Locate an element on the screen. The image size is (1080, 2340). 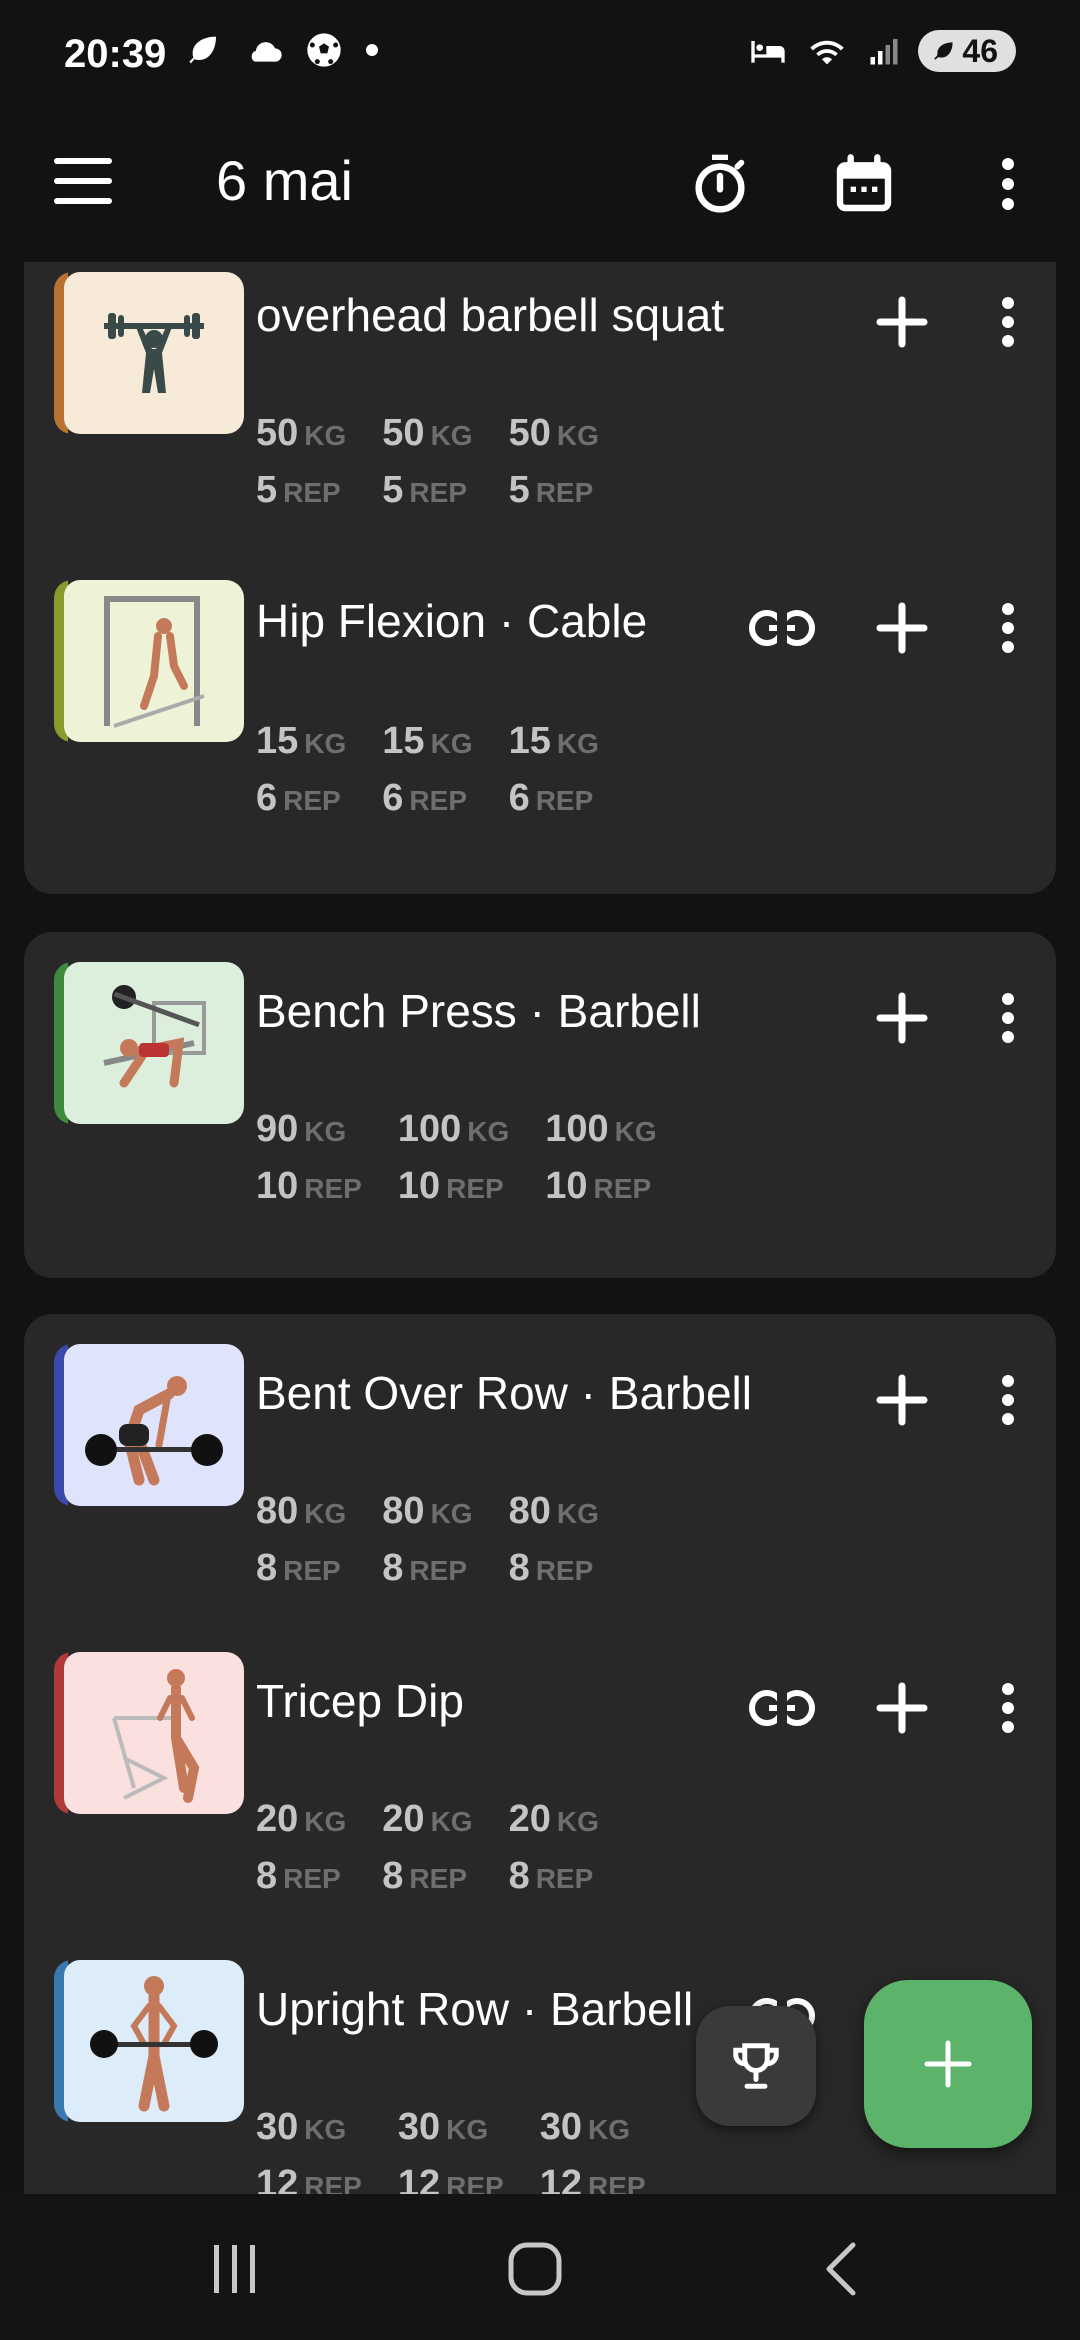
calendar-button is located at coordinates (864, 184).